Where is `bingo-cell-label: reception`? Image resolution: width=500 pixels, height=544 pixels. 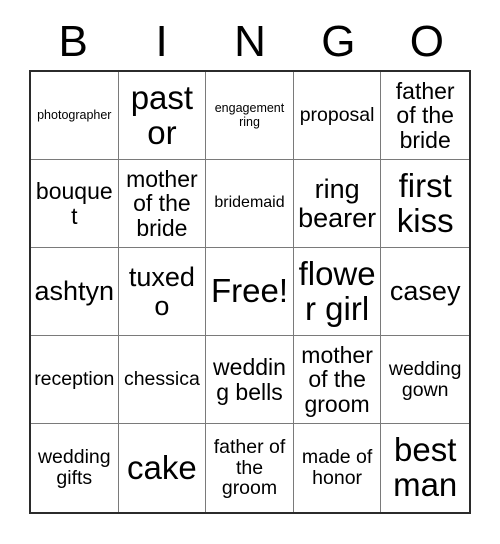
bingo-cell-label: reception is located at coordinates (74, 379).